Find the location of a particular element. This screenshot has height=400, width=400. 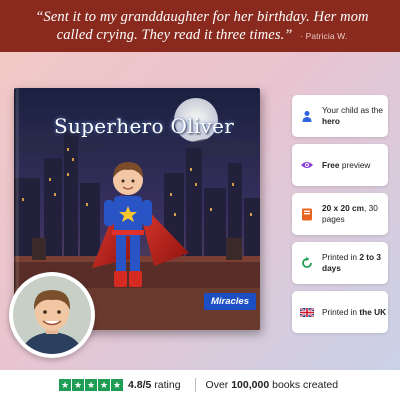

feature-size: 20 x 20 cm, 30 pages is located at coordinates (340, 214).